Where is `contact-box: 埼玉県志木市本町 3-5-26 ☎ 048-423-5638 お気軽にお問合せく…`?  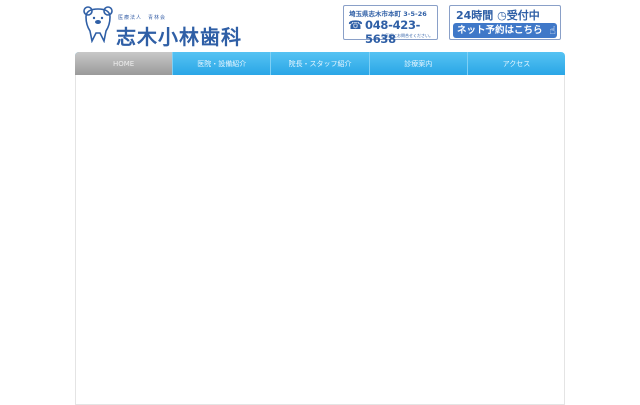
contact-box: 埼玉県志木市本町 3-5-26 ☎ 048-423-5638 お気軽にお問合せく… is located at coordinates (390, 25).